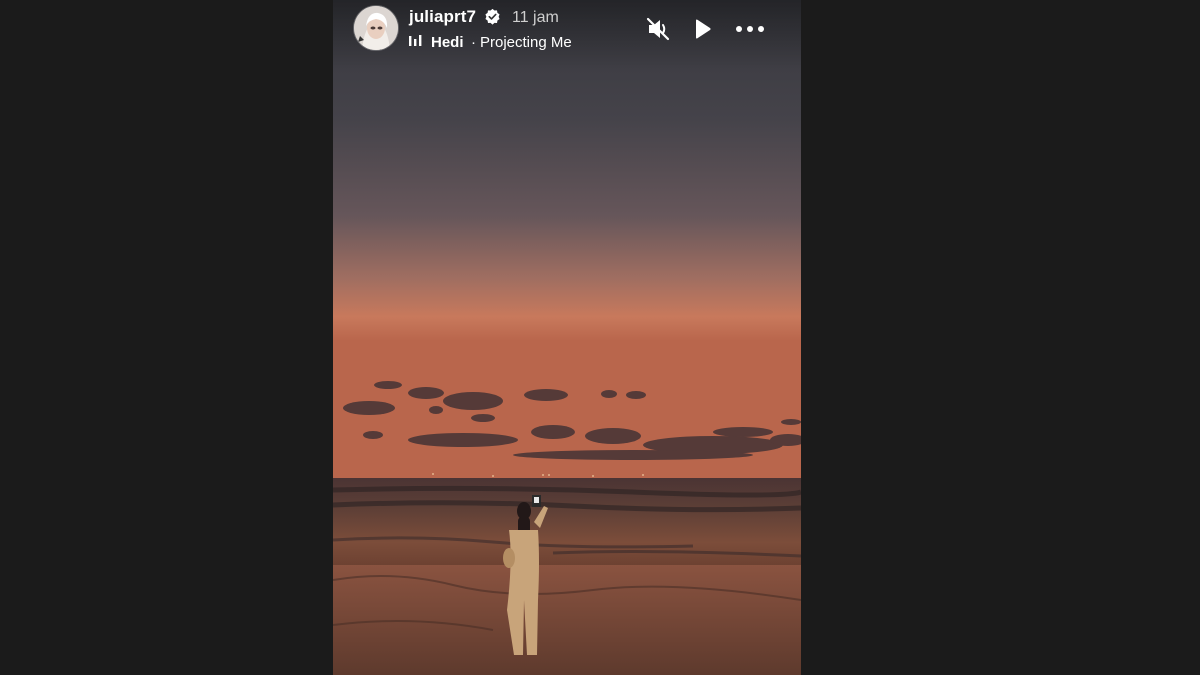  I want to click on more-options-button, so click(750, 29).